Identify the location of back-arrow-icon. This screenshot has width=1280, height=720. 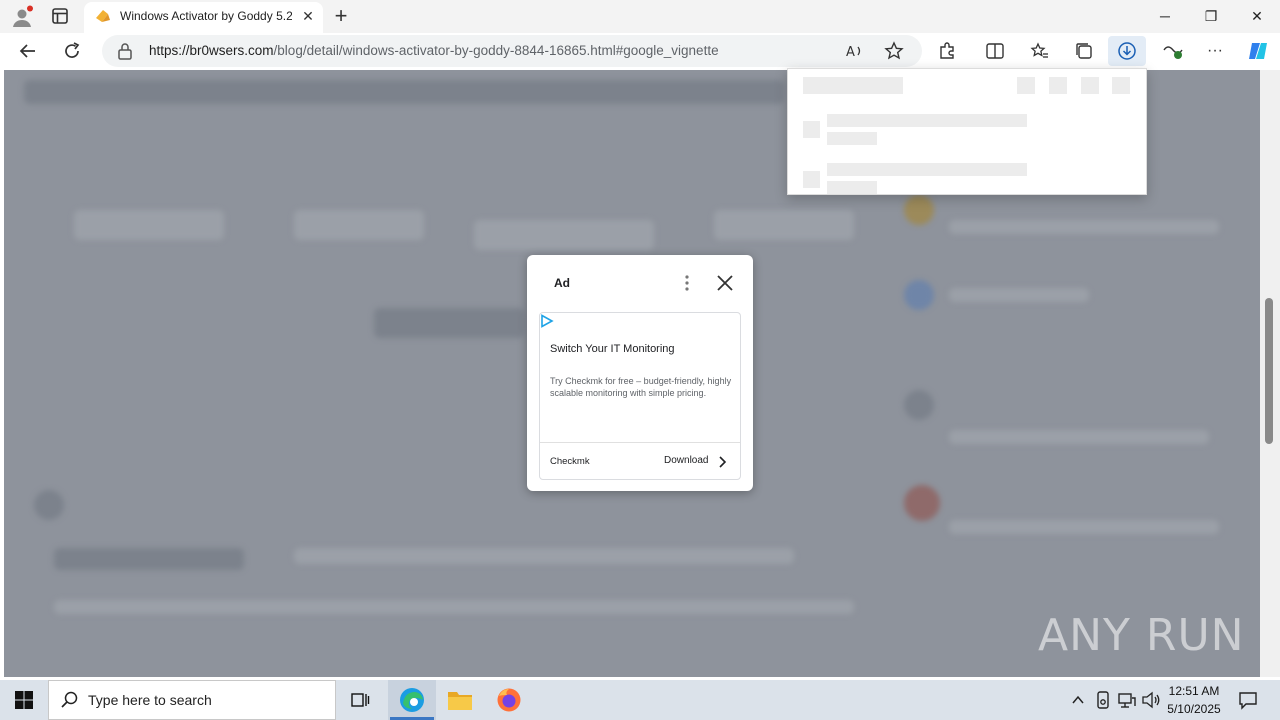
(28, 51).